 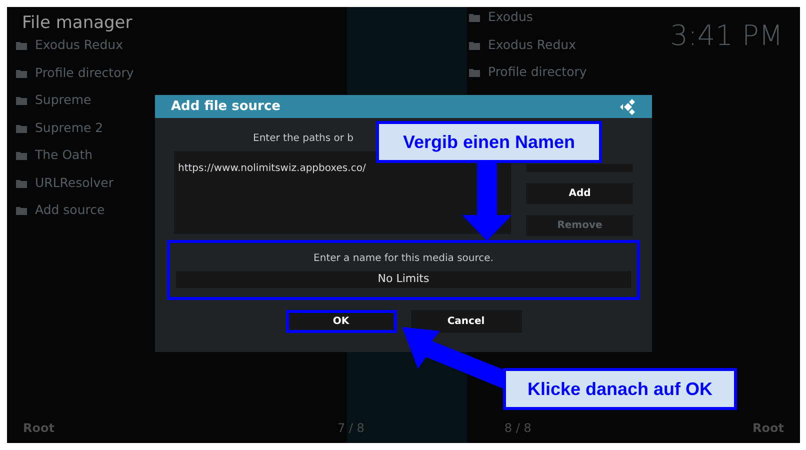 What do you see at coordinates (303, 138) in the screenshot?
I see `dialog-instruction: Enter the paths or b` at bounding box center [303, 138].